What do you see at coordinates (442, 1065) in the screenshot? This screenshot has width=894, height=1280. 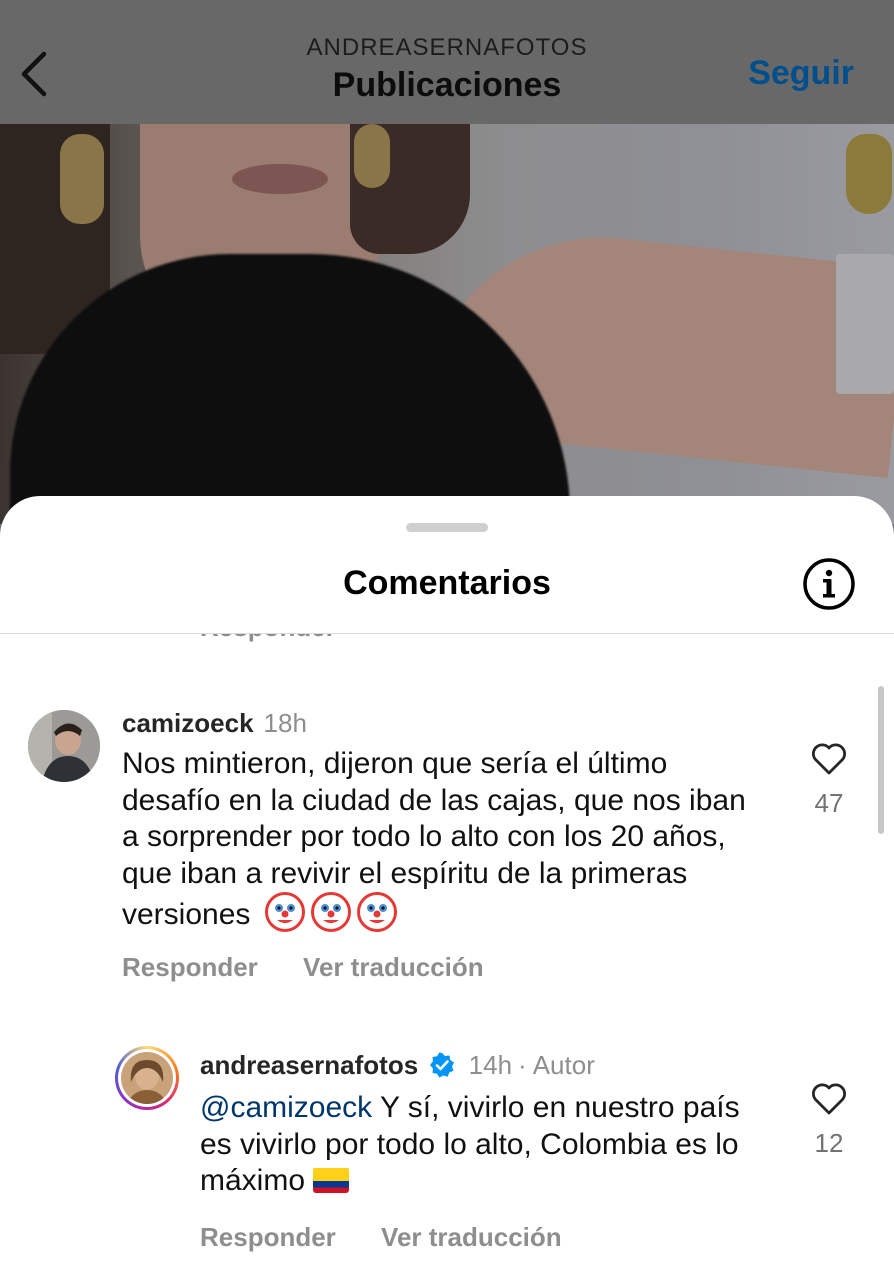 I see `verified-badge-icon` at bounding box center [442, 1065].